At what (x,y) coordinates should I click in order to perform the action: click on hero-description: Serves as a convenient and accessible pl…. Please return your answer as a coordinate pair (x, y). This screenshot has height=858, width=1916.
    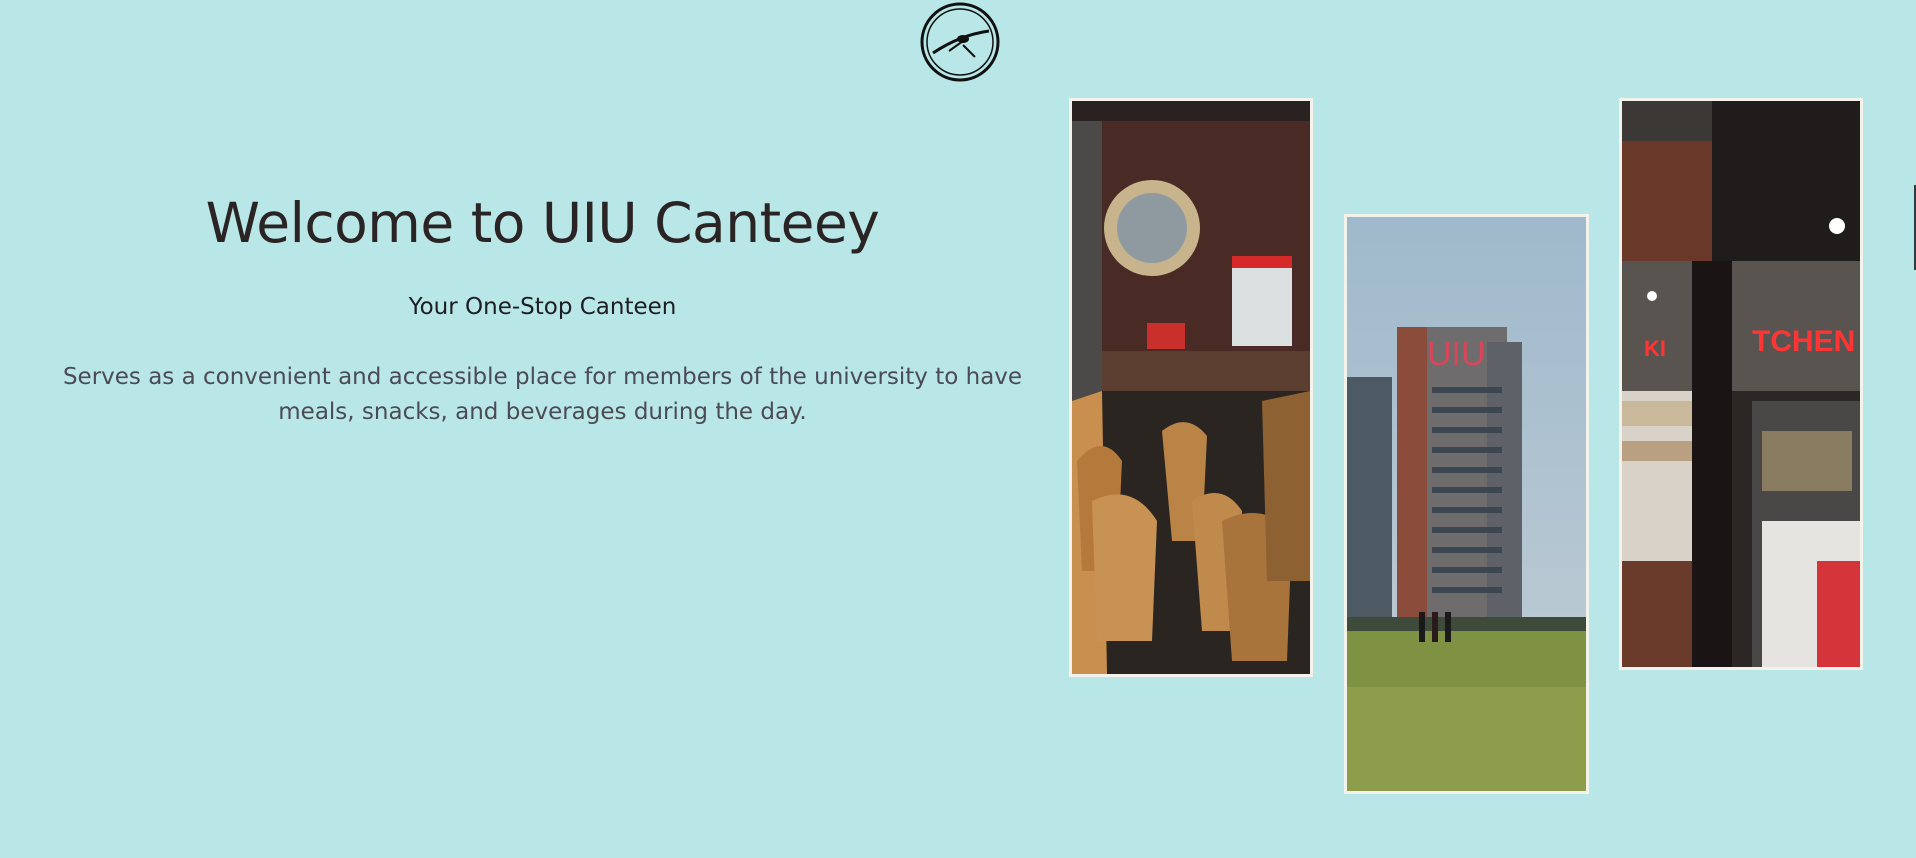
    Looking at the image, I should click on (542, 394).